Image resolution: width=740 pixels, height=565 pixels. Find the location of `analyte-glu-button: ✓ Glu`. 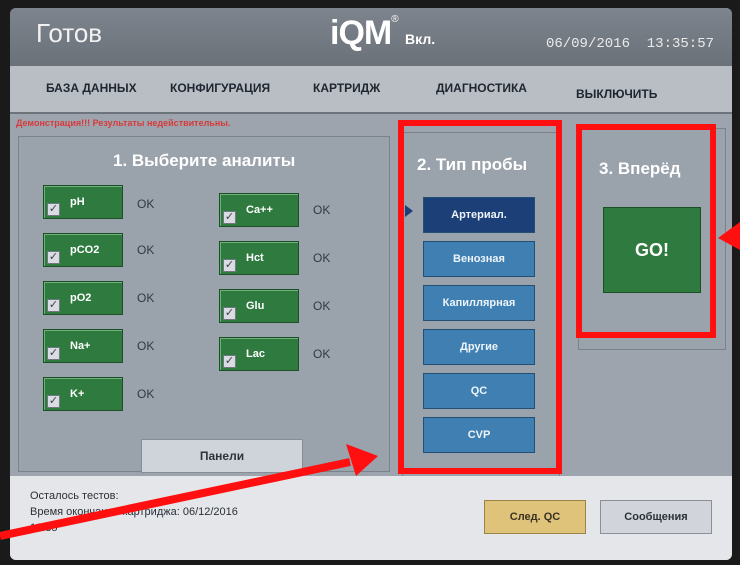

analyte-glu-button: ✓ Glu is located at coordinates (259, 306).